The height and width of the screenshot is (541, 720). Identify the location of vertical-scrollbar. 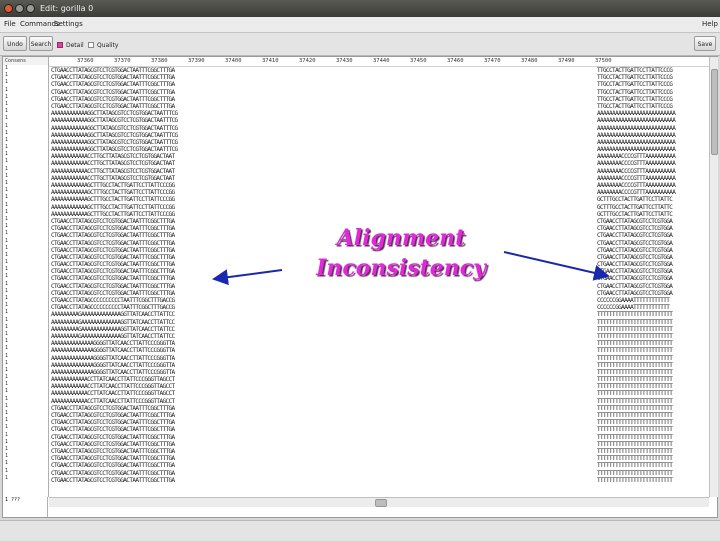
(713, 277).